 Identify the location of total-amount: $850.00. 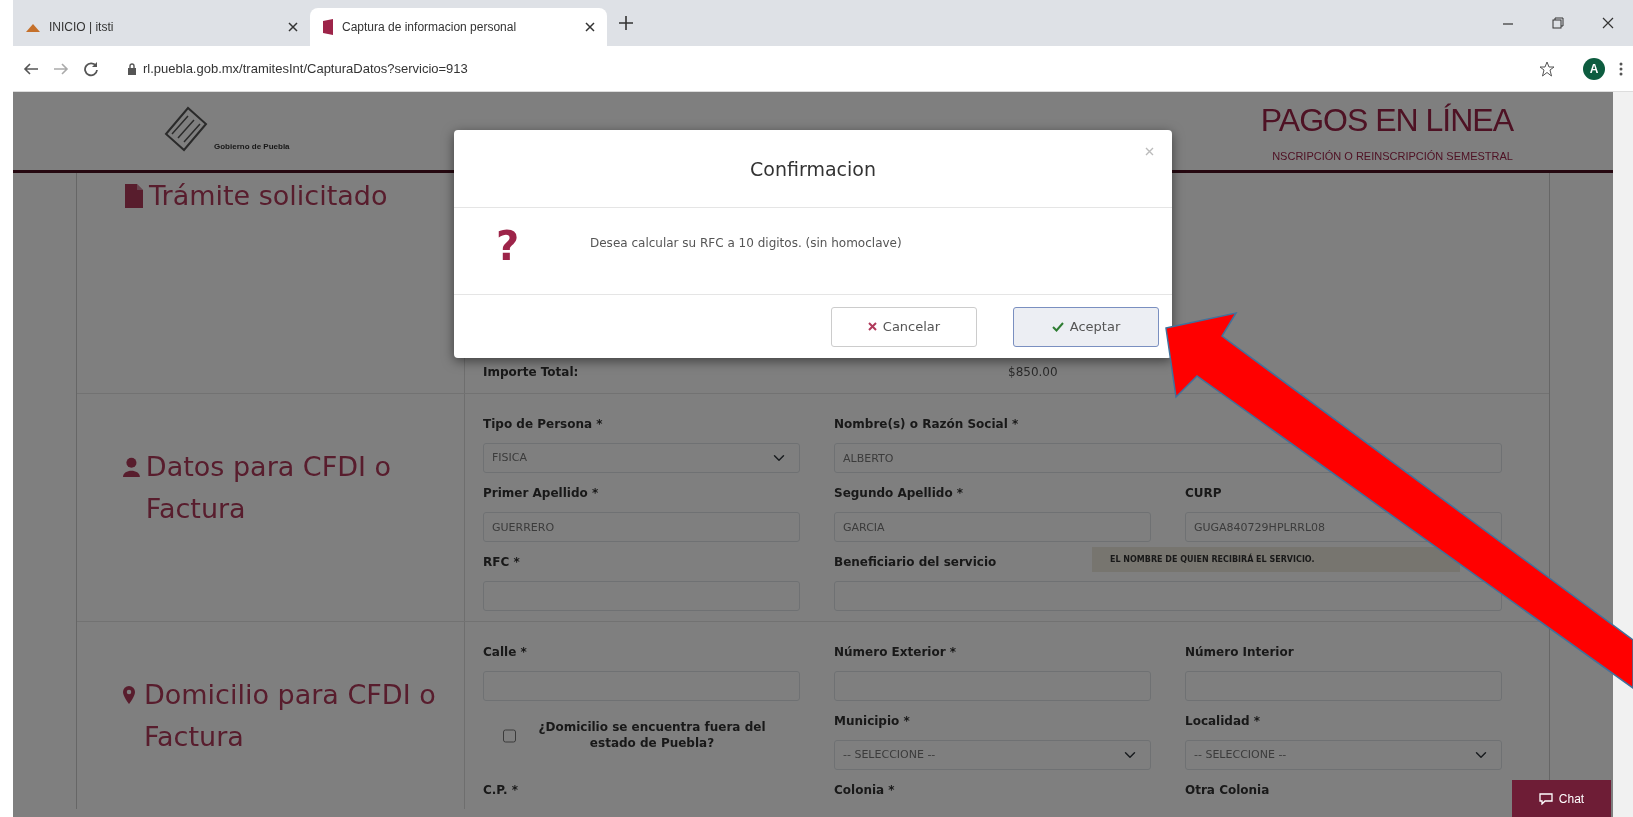
(1033, 372).